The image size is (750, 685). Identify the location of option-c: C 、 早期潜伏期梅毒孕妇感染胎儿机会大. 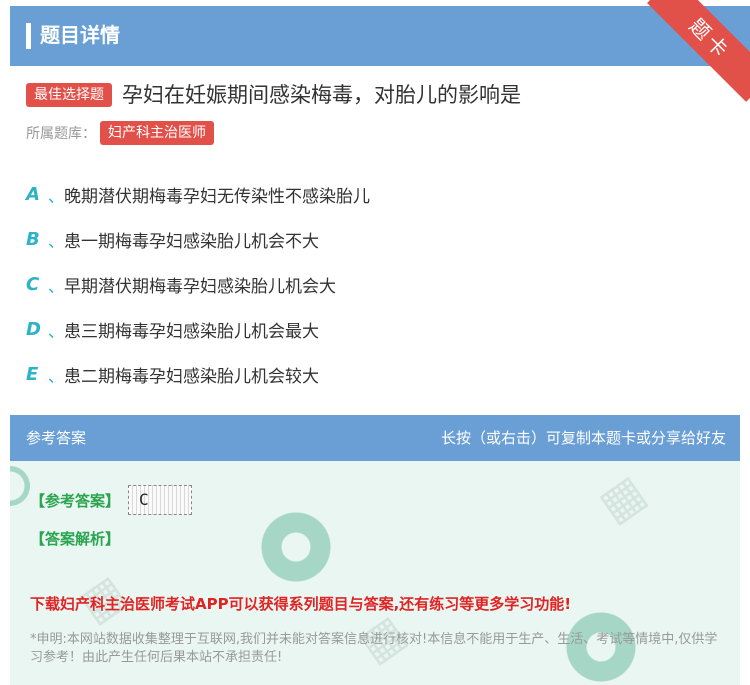
(198, 284).